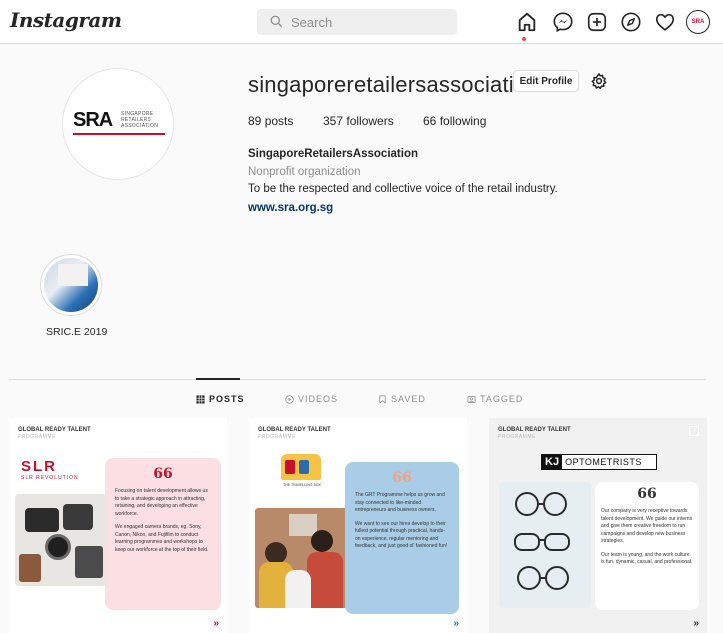  I want to click on followers-label: followers, so click(370, 121).